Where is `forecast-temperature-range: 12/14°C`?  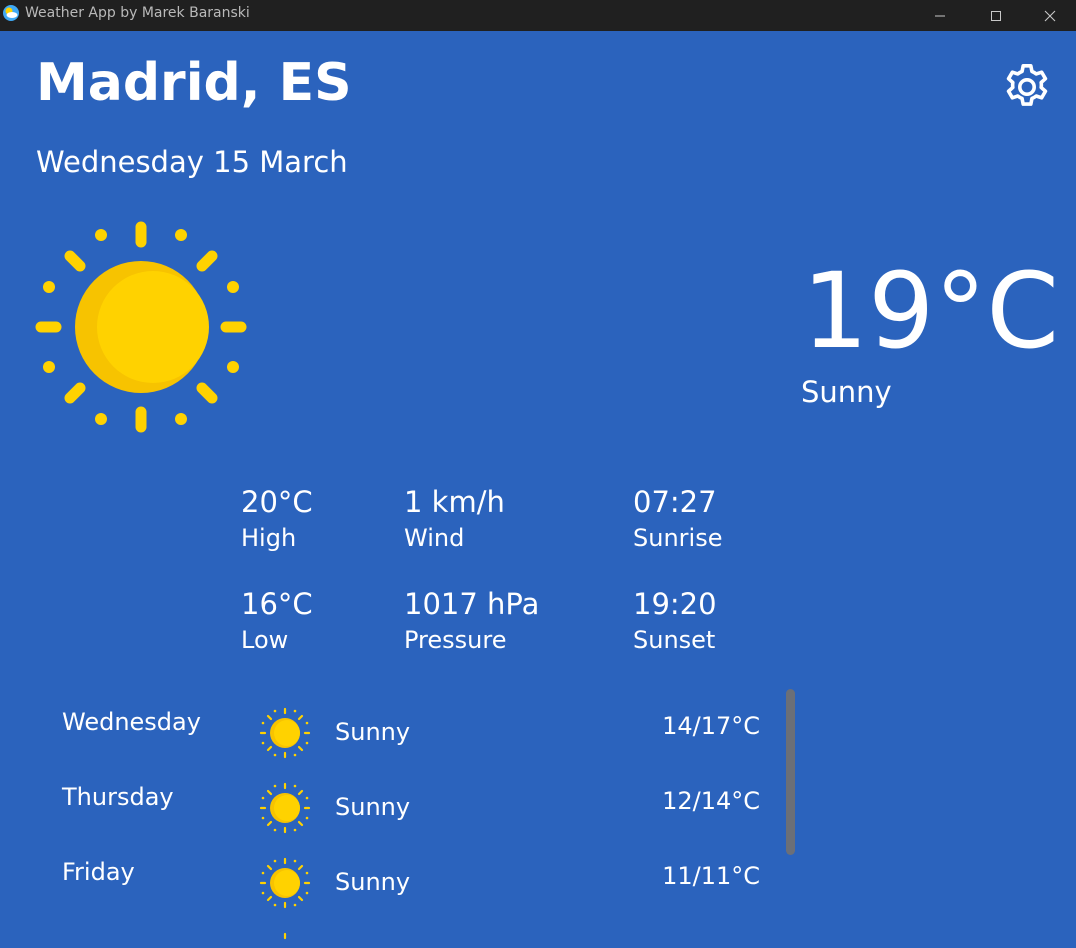
forecast-temperature-range: 12/14°C is located at coordinates (711, 801).